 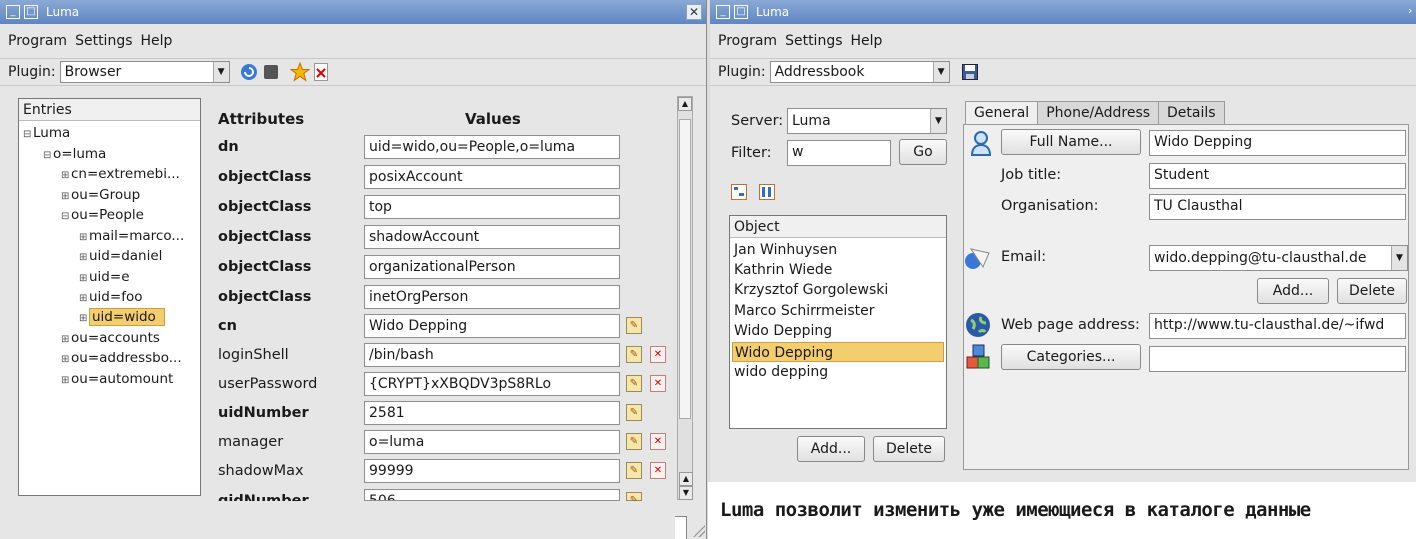 What do you see at coordinates (353, 41) in the screenshot?
I see `menu-bar: Program Settings Help` at bounding box center [353, 41].